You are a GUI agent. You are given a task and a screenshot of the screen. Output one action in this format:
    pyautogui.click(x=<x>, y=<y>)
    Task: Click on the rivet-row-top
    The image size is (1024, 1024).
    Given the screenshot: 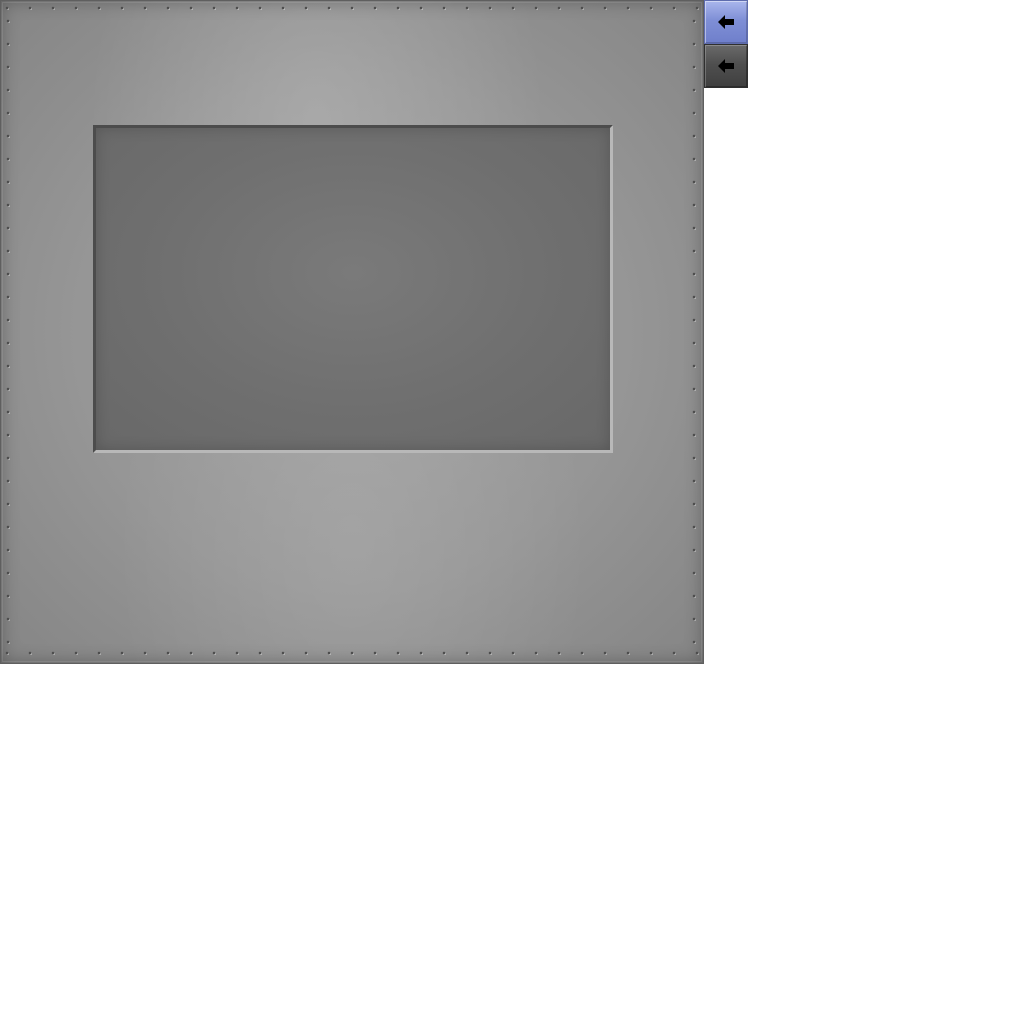 What is the action you would take?
    pyautogui.click(x=352, y=9)
    